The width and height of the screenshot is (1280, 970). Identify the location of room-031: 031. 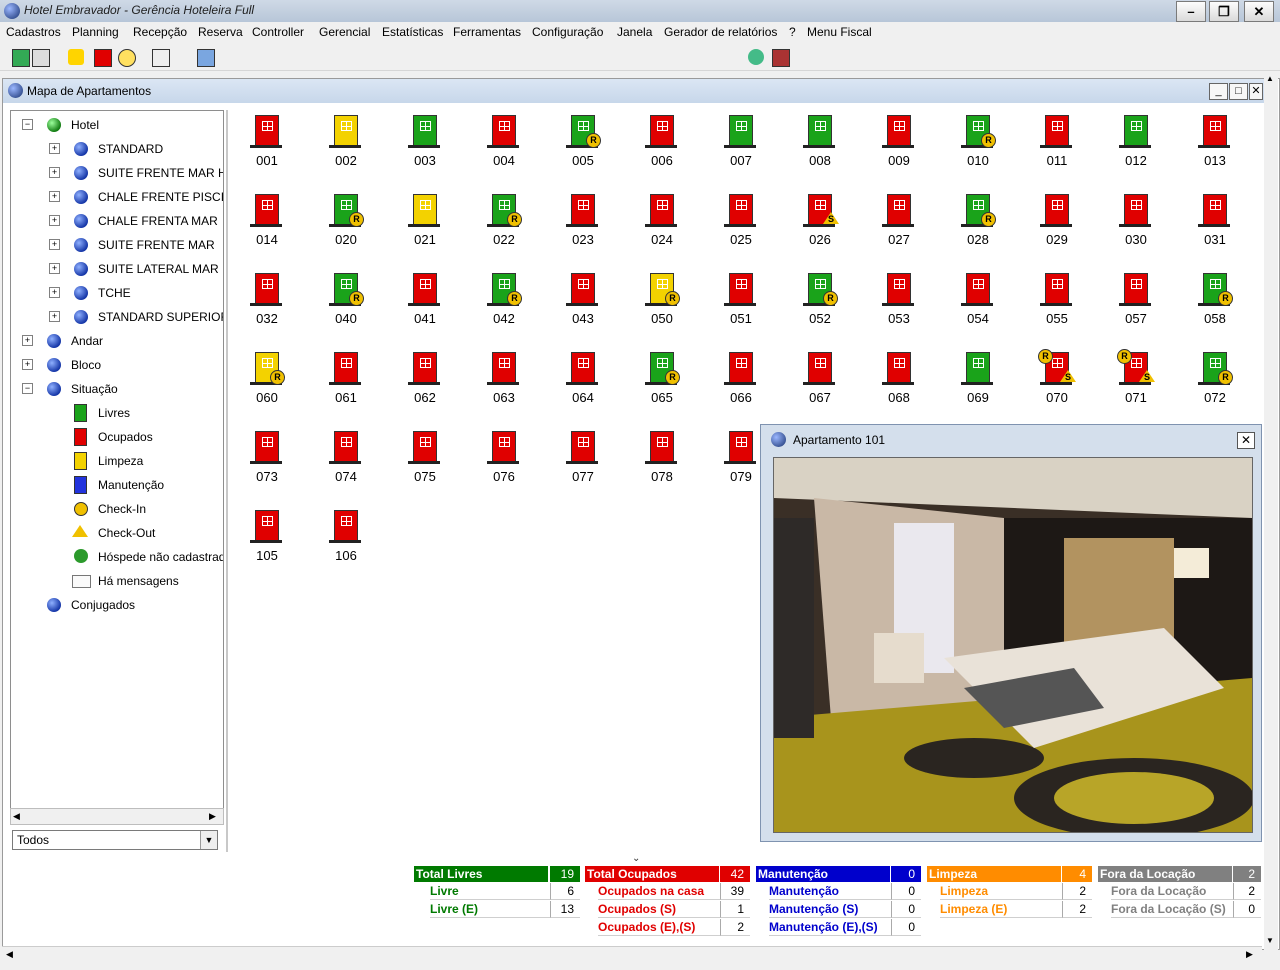
(1215, 225).